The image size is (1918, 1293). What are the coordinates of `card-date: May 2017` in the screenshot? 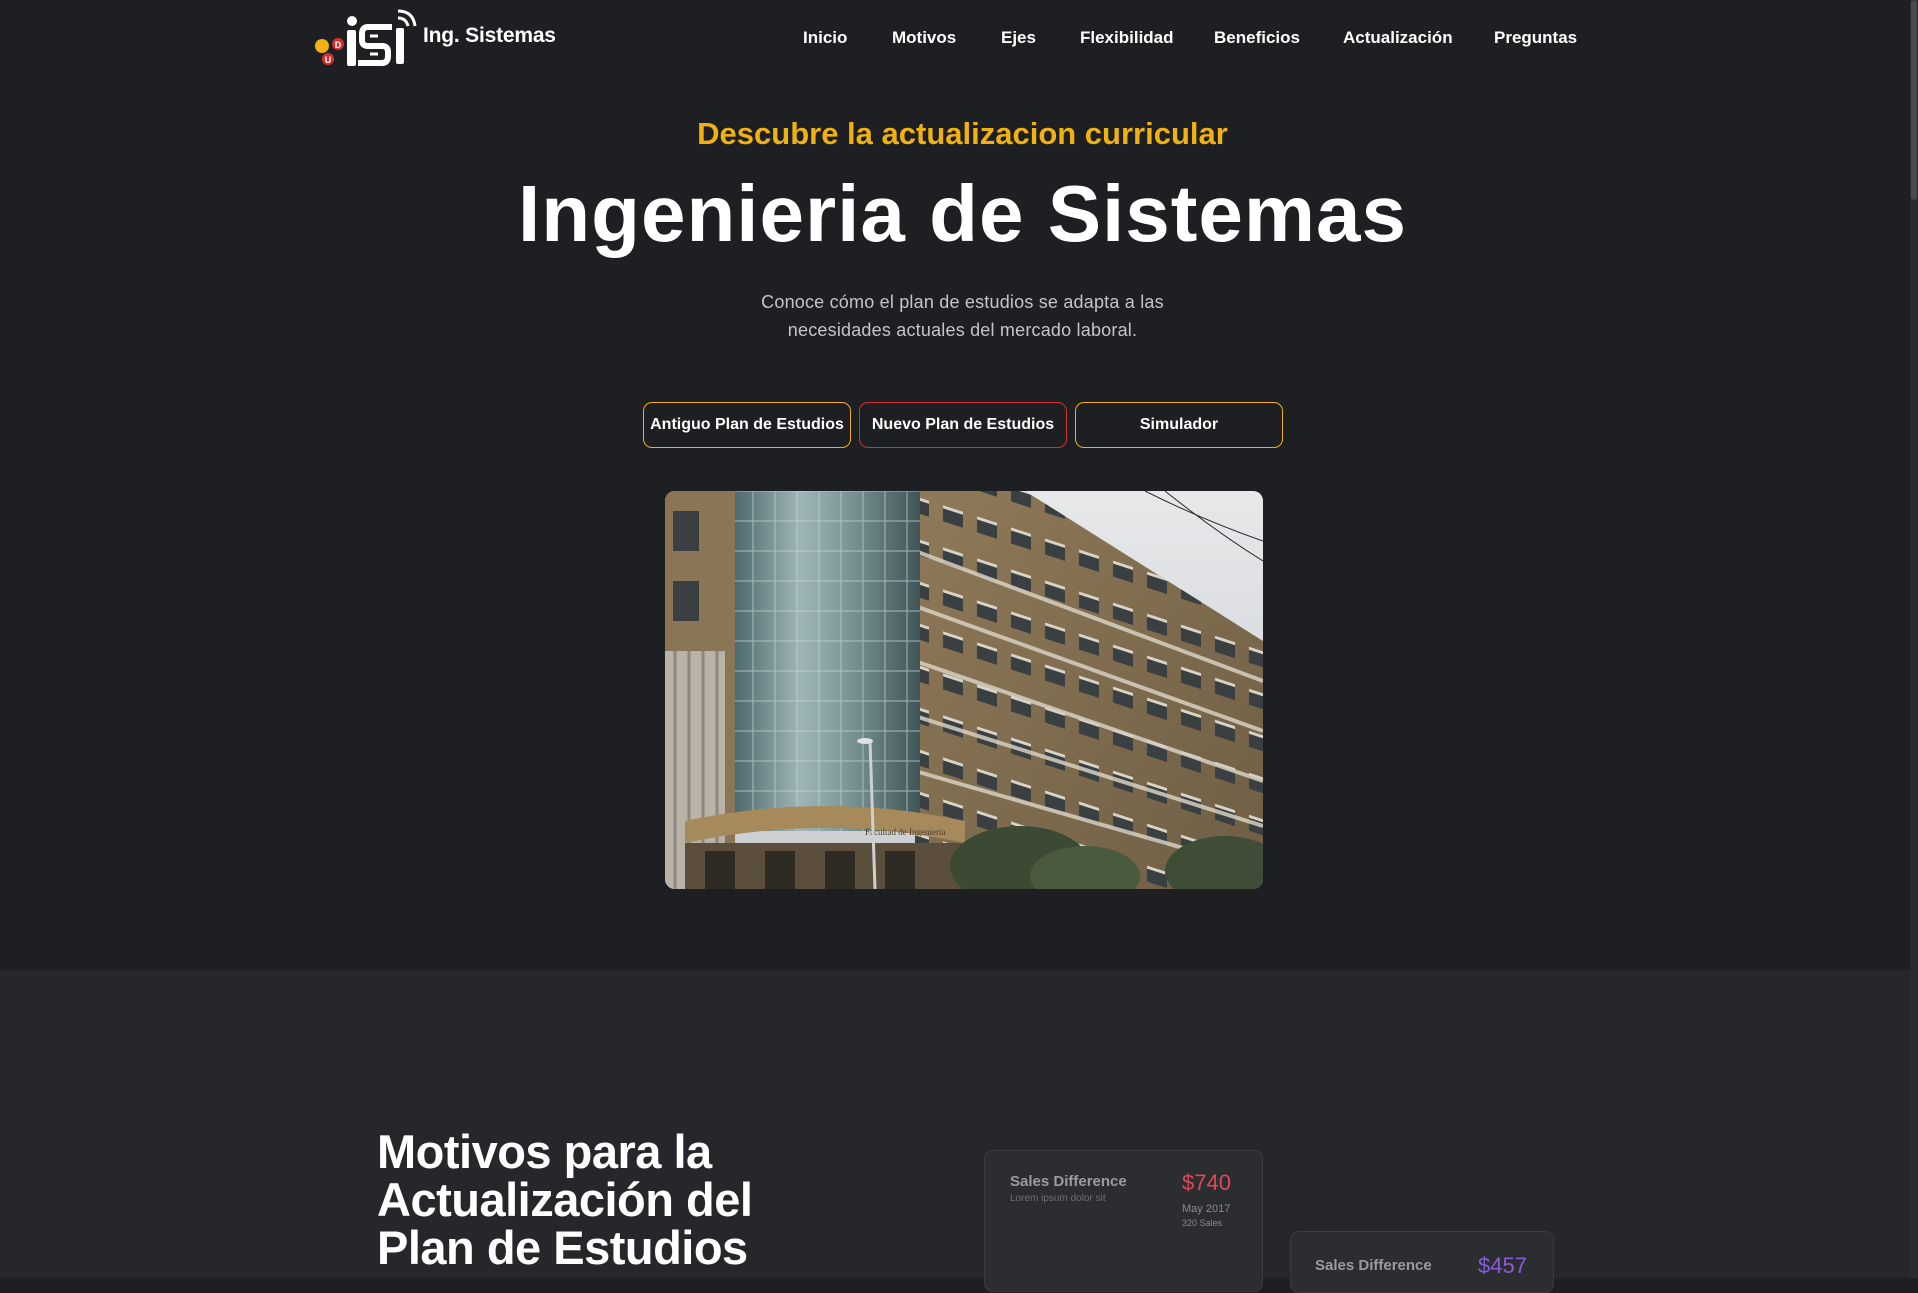 It's located at (1206, 1209).